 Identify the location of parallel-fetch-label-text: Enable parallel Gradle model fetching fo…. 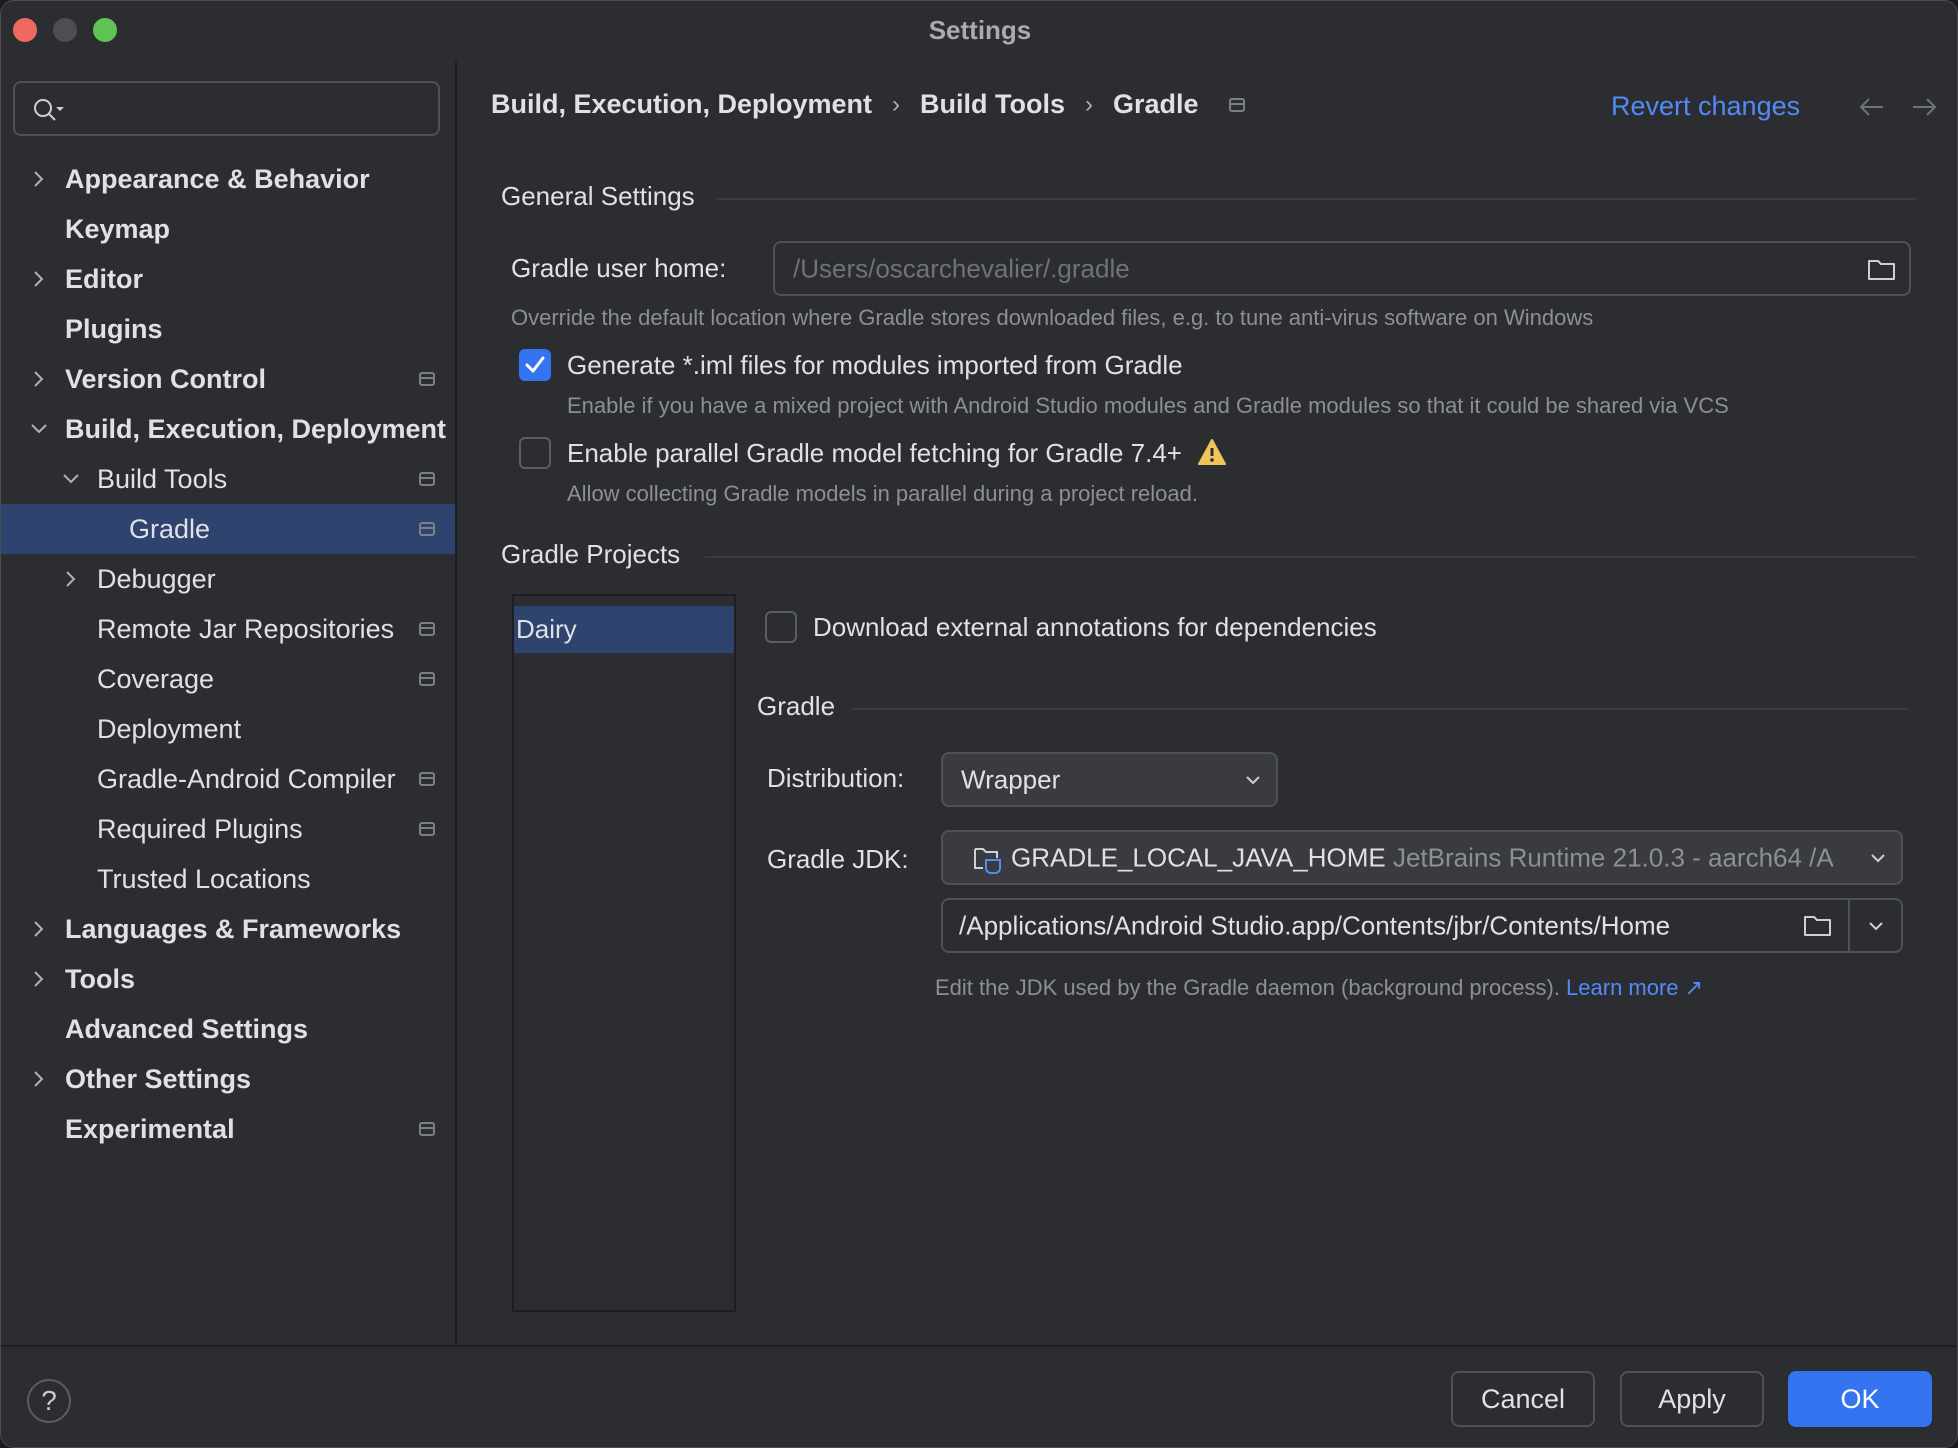
(874, 453).